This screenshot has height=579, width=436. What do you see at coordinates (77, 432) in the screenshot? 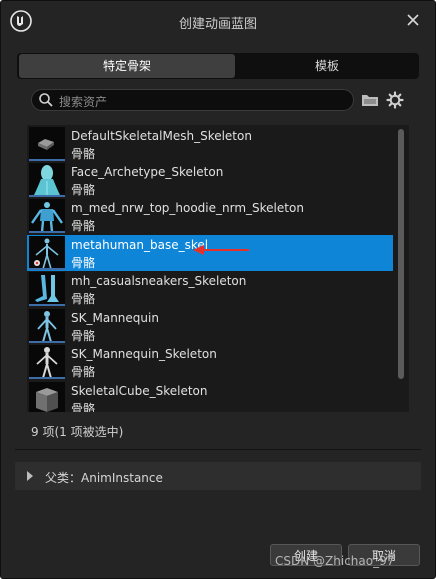
I see `item-count-label: 9 项(1 项被选中)` at bounding box center [77, 432].